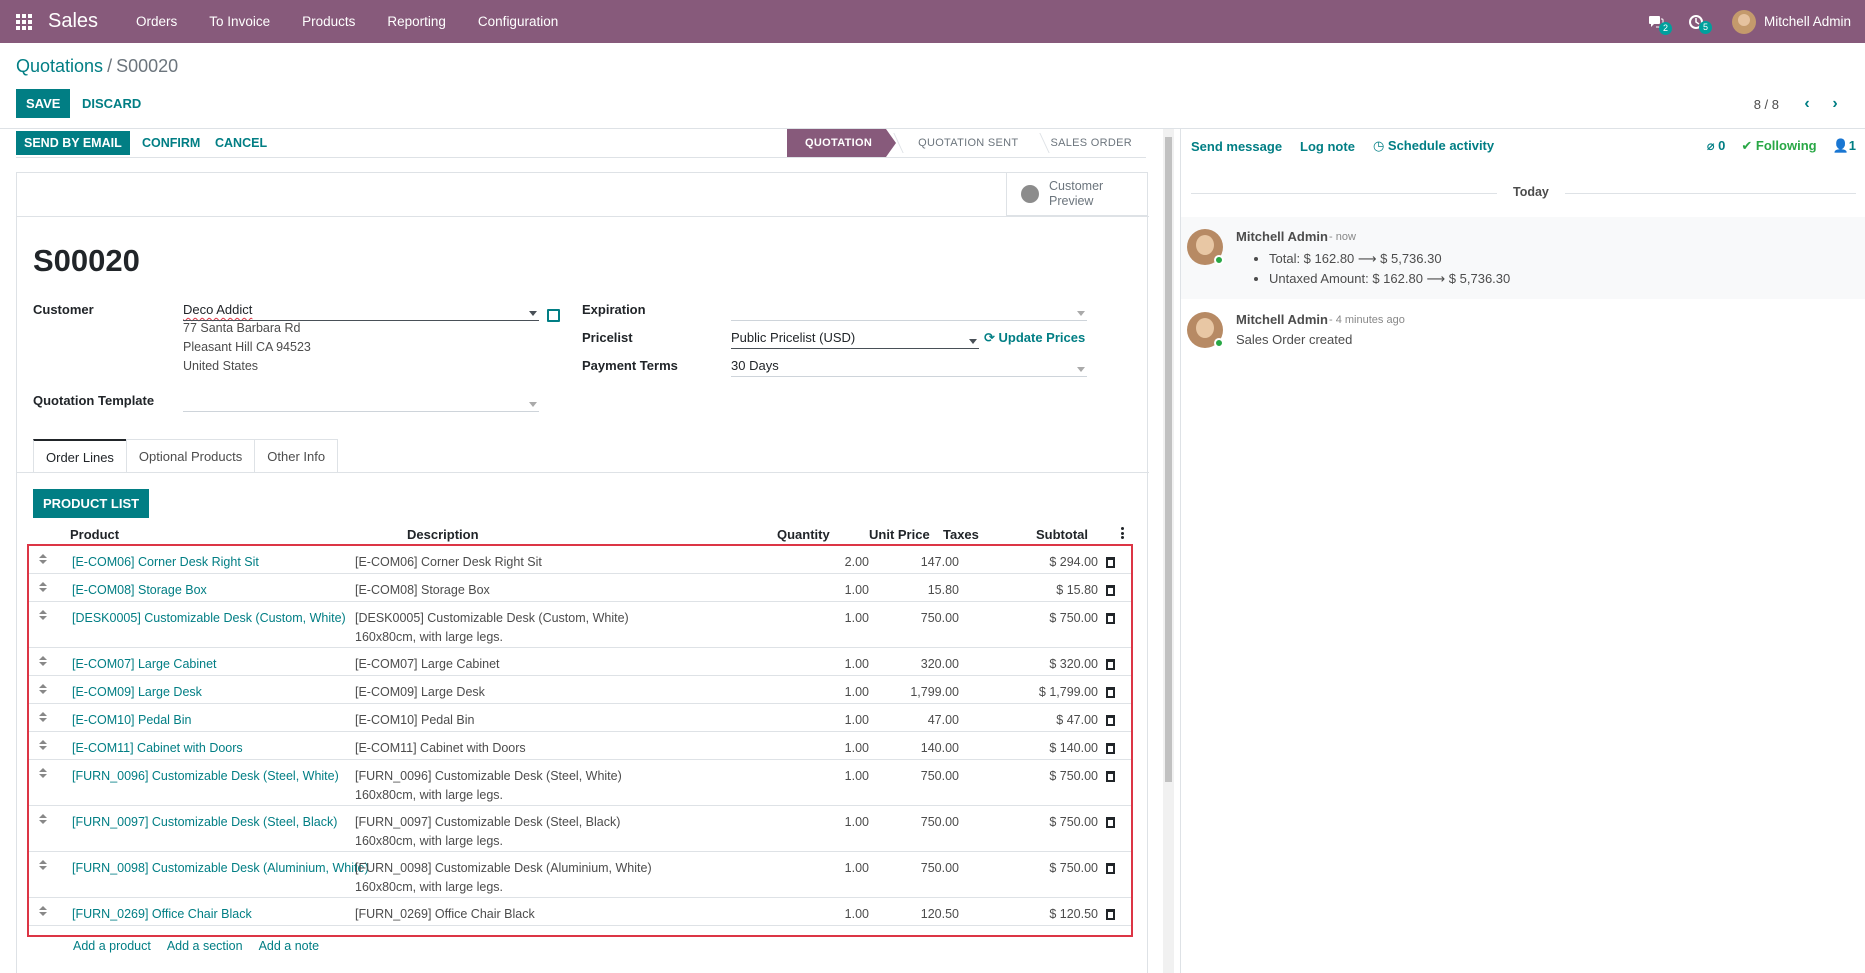 This screenshot has width=1865, height=973. What do you see at coordinates (1122, 533) in the screenshot?
I see `column-options-icon` at bounding box center [1122, 533].